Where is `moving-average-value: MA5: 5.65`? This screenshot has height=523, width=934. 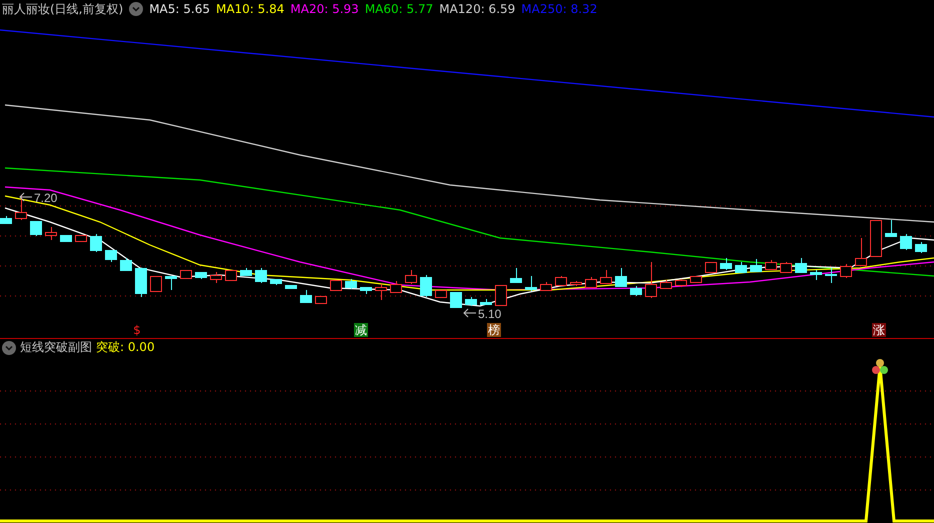
moving-average-value: MA5: 5.65 is located at coordinates (179, 9).